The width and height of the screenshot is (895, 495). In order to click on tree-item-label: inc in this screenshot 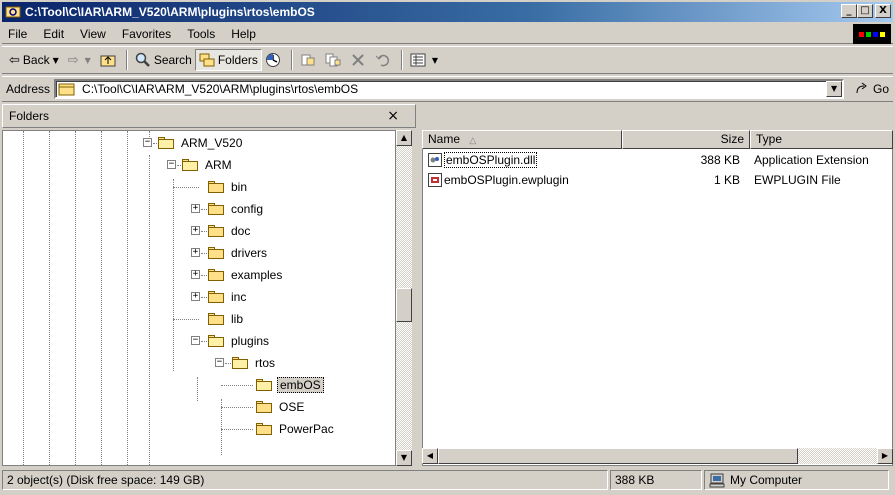, I will do `click(239, 297)`.